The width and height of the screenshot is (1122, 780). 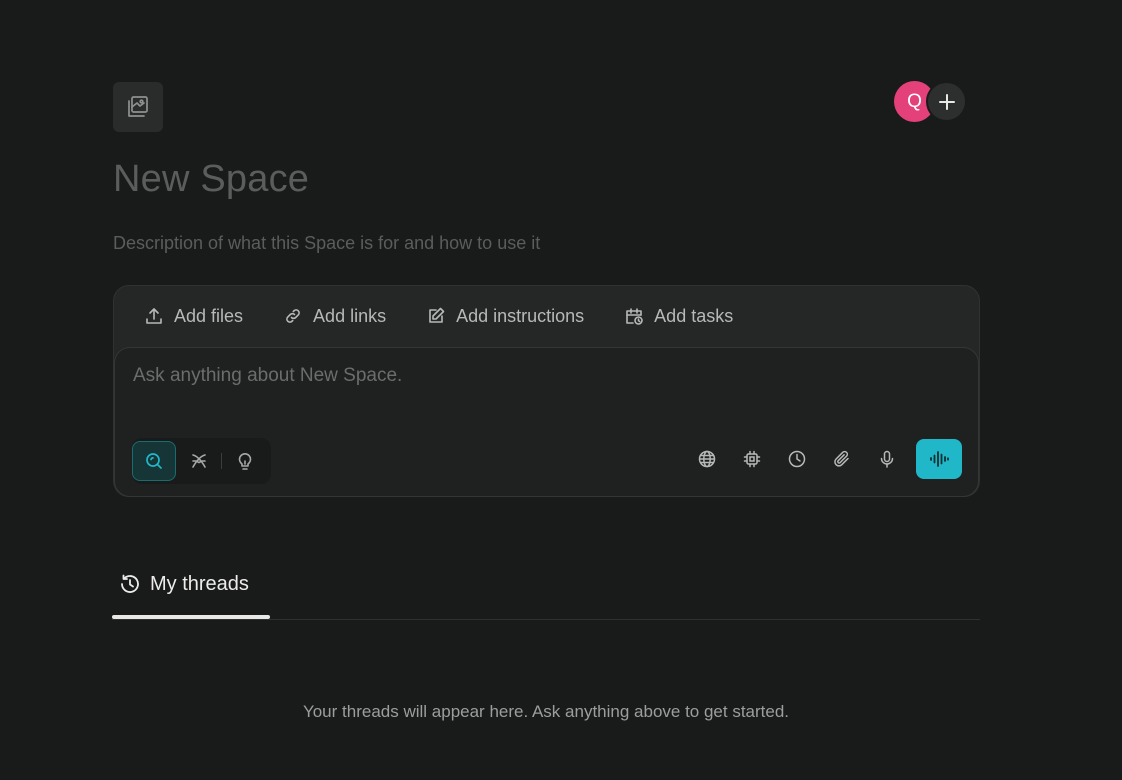 I want to click on cpu-icon, so click(x=752, y=459).